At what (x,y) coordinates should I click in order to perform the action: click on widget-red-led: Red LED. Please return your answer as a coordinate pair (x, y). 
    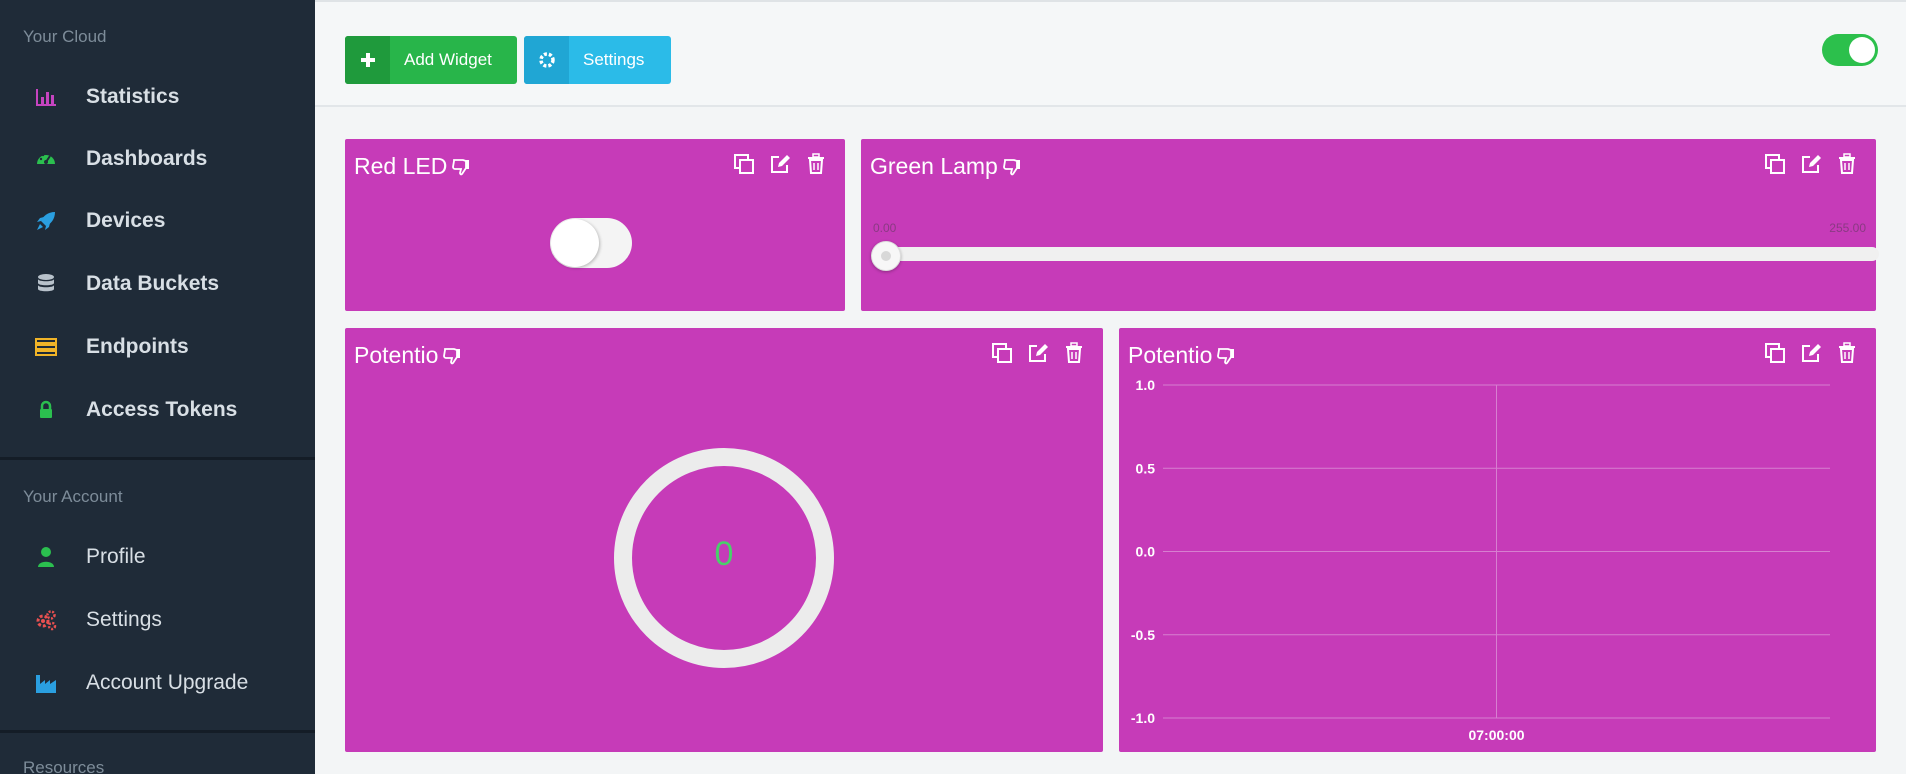
    Looking at the image, I should click on (595, 225).